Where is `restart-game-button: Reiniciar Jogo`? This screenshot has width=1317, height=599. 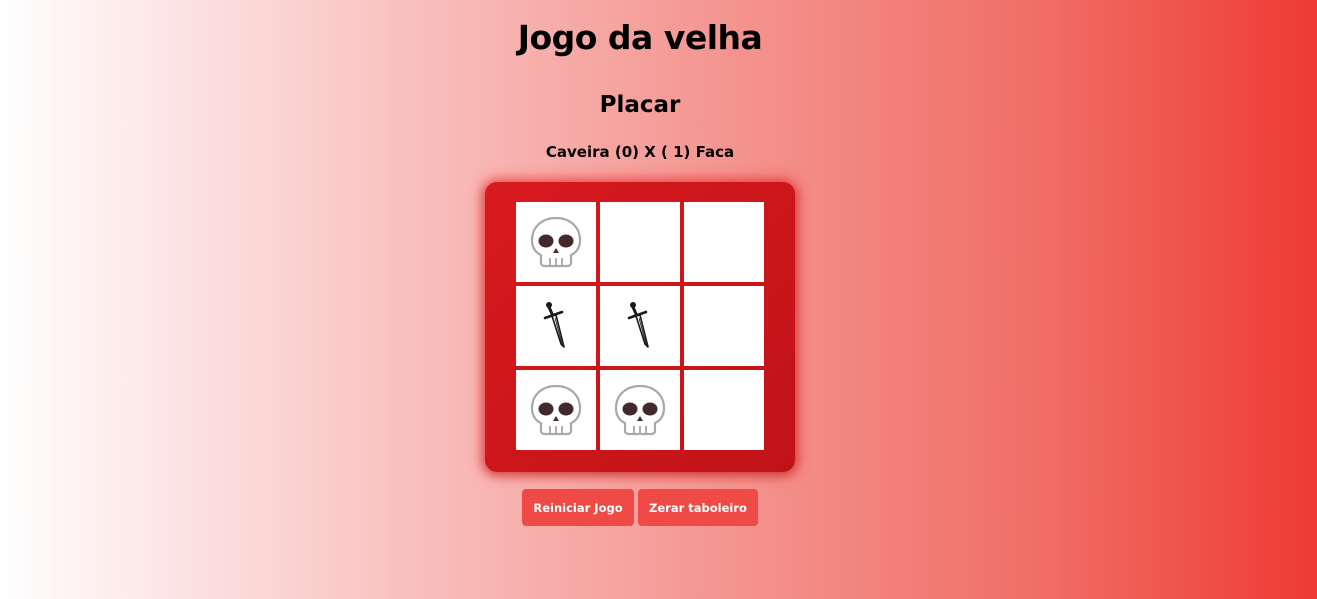 restart-game-button: Reiniciar Jogo is located at coordinates (578, 507).